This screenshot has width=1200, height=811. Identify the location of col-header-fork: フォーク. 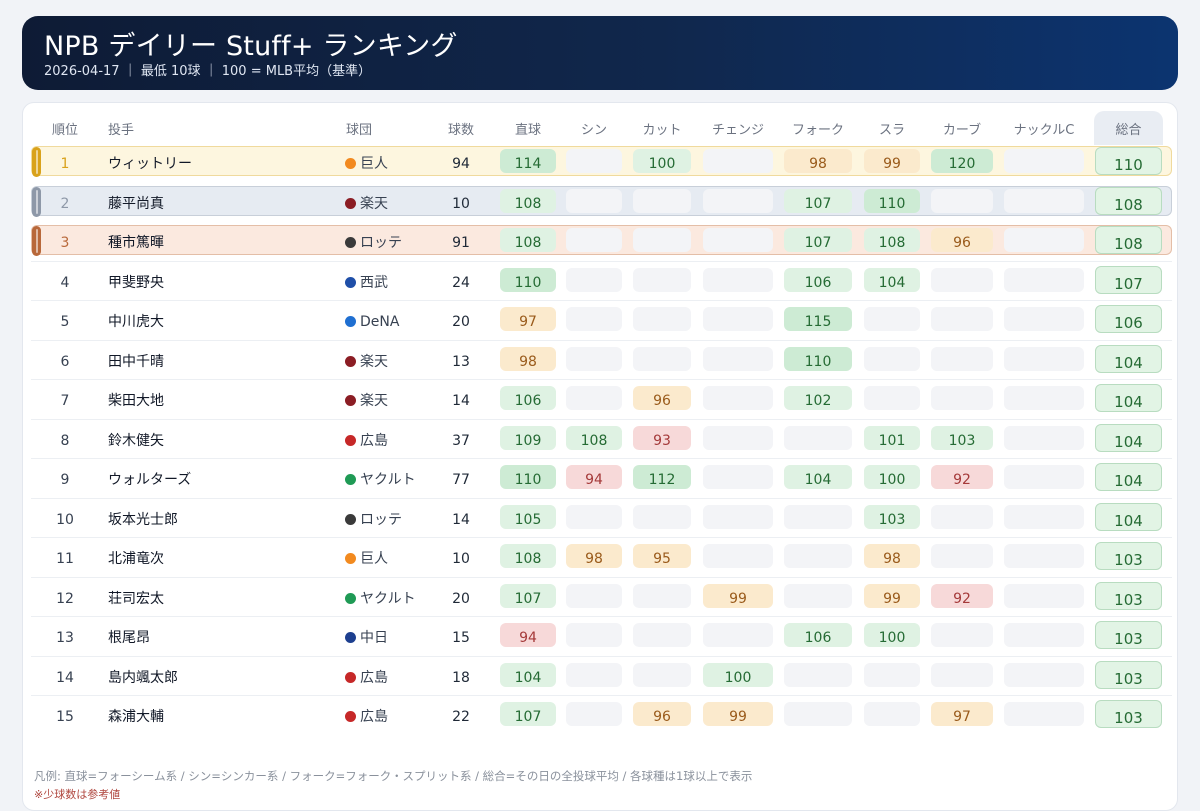
(818, 127).